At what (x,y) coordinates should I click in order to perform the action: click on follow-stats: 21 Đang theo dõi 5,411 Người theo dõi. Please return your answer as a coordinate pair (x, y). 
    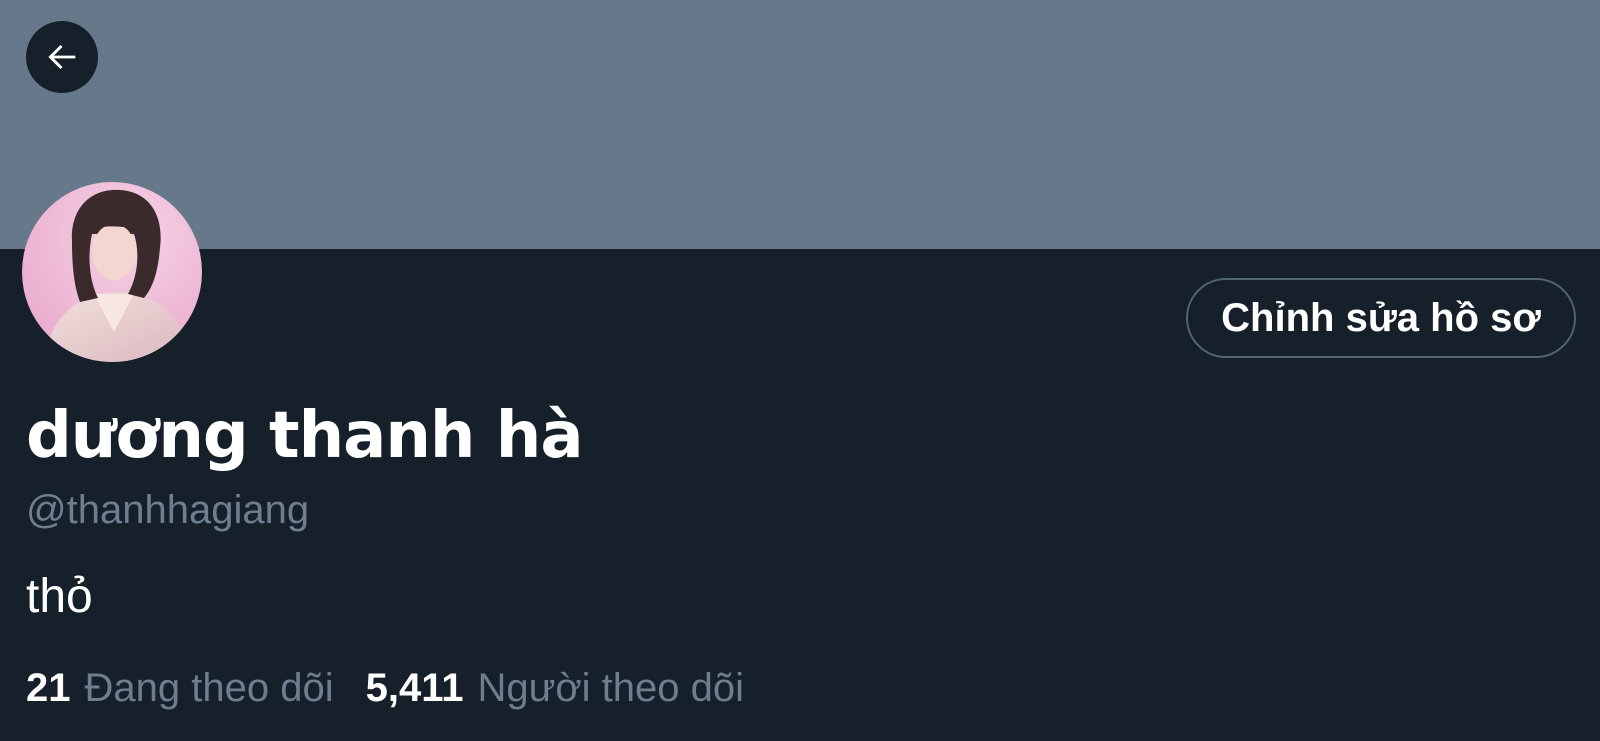
    Looking at the image, I should click on (385, 688).